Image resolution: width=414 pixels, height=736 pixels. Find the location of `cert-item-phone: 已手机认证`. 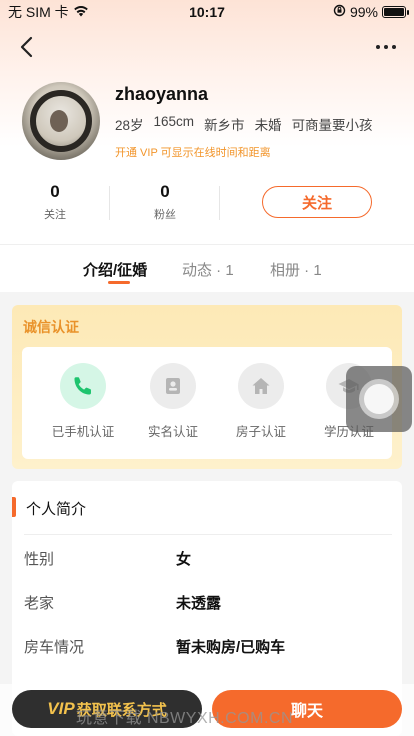

cert-item-phone: 已手机认证 is located at coordinates (83, 401).